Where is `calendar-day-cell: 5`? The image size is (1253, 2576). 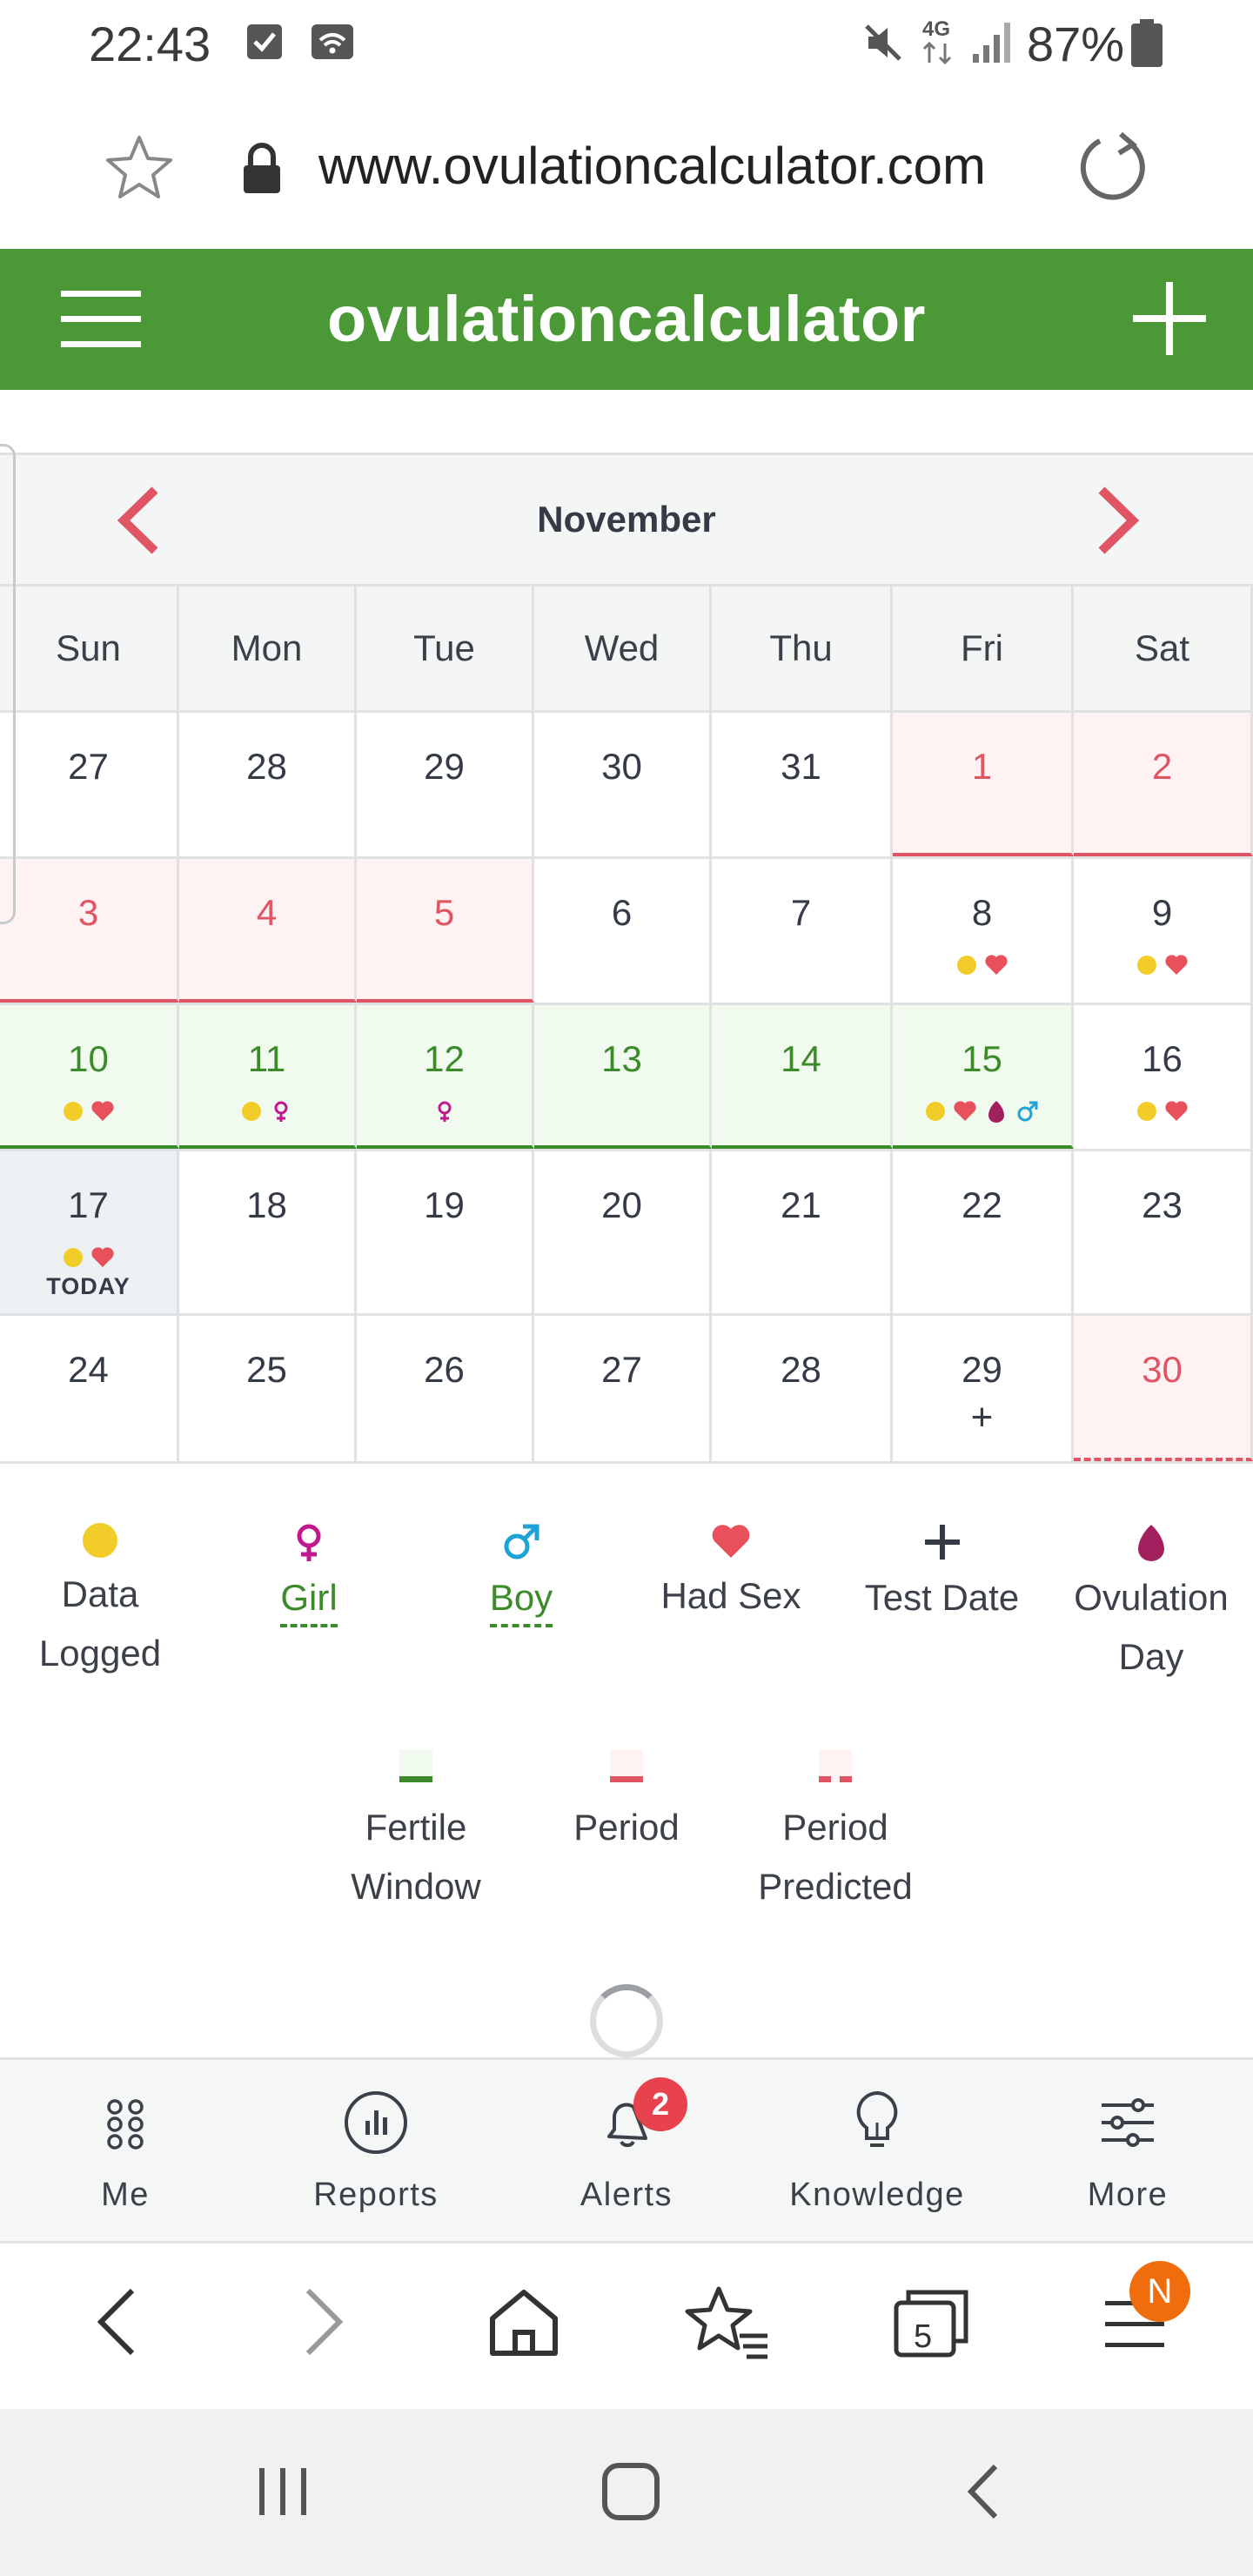
calendar-day-cell: 5 is located at coordinates (445, 931).